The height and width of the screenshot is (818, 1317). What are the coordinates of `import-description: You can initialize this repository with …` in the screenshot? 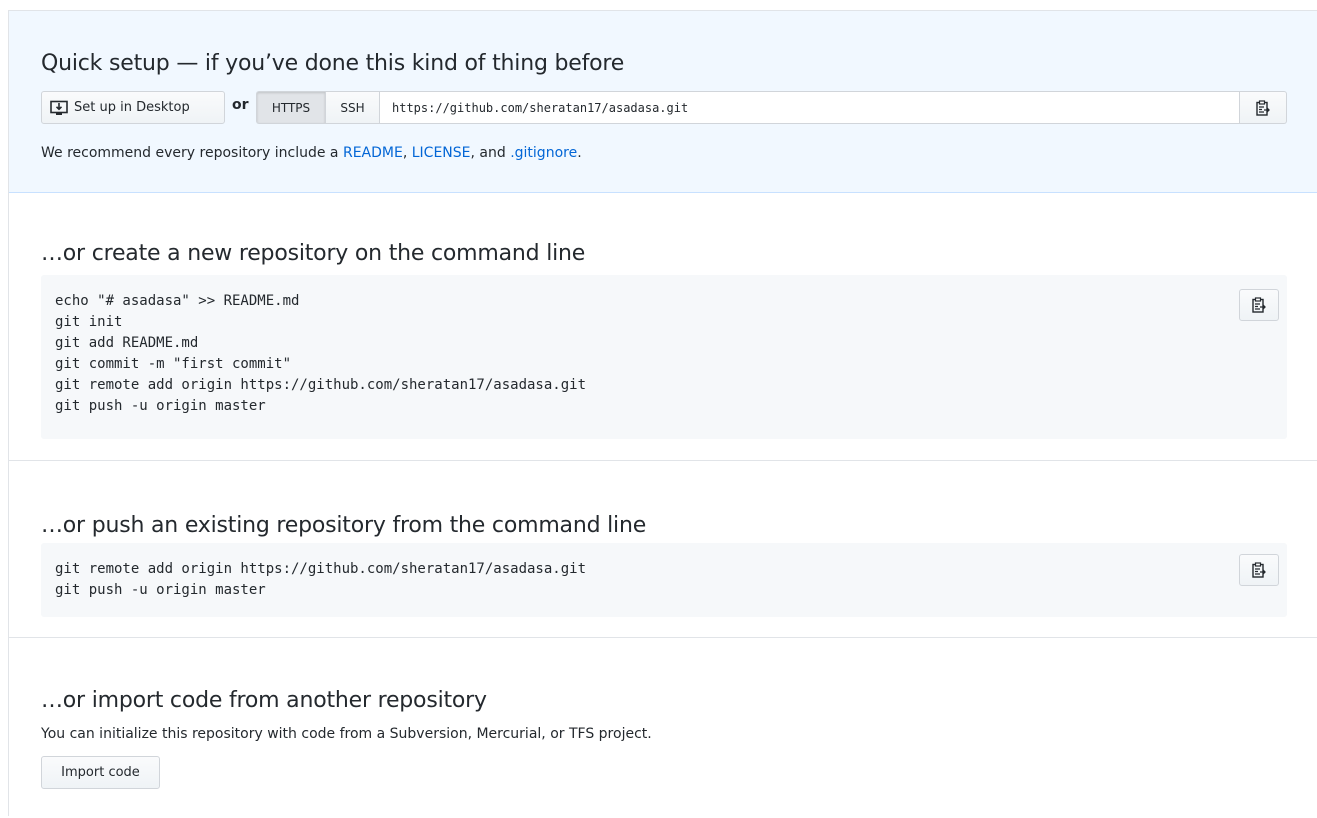 It's located at (346, 734).